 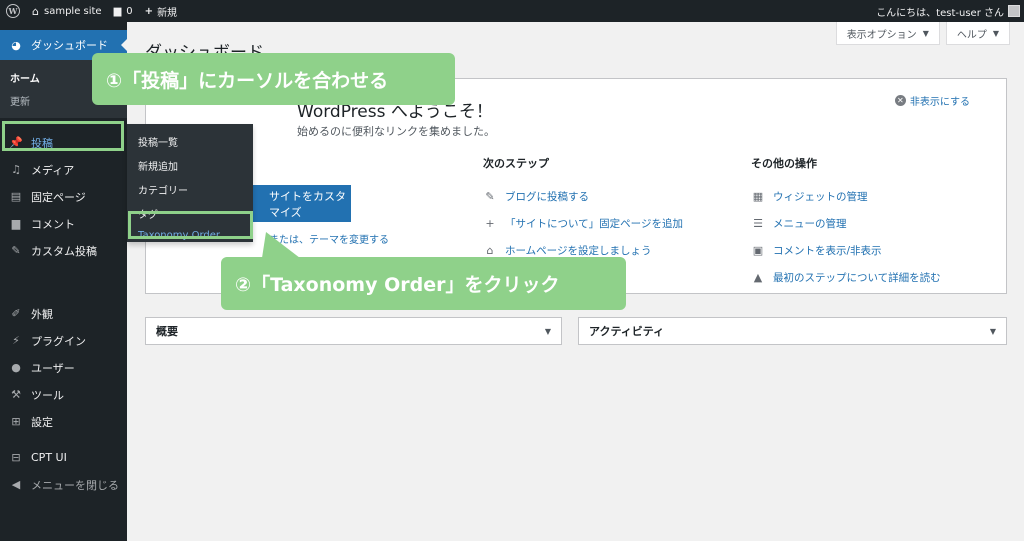 I want to click on sidebar-item-label: ダッシュボード, so click(x=69, y=45).